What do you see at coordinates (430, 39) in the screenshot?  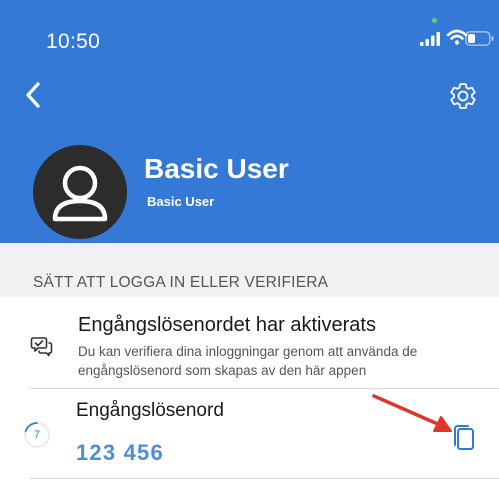 I see `cellular-signal-icon` at bounding box center [430, 39].